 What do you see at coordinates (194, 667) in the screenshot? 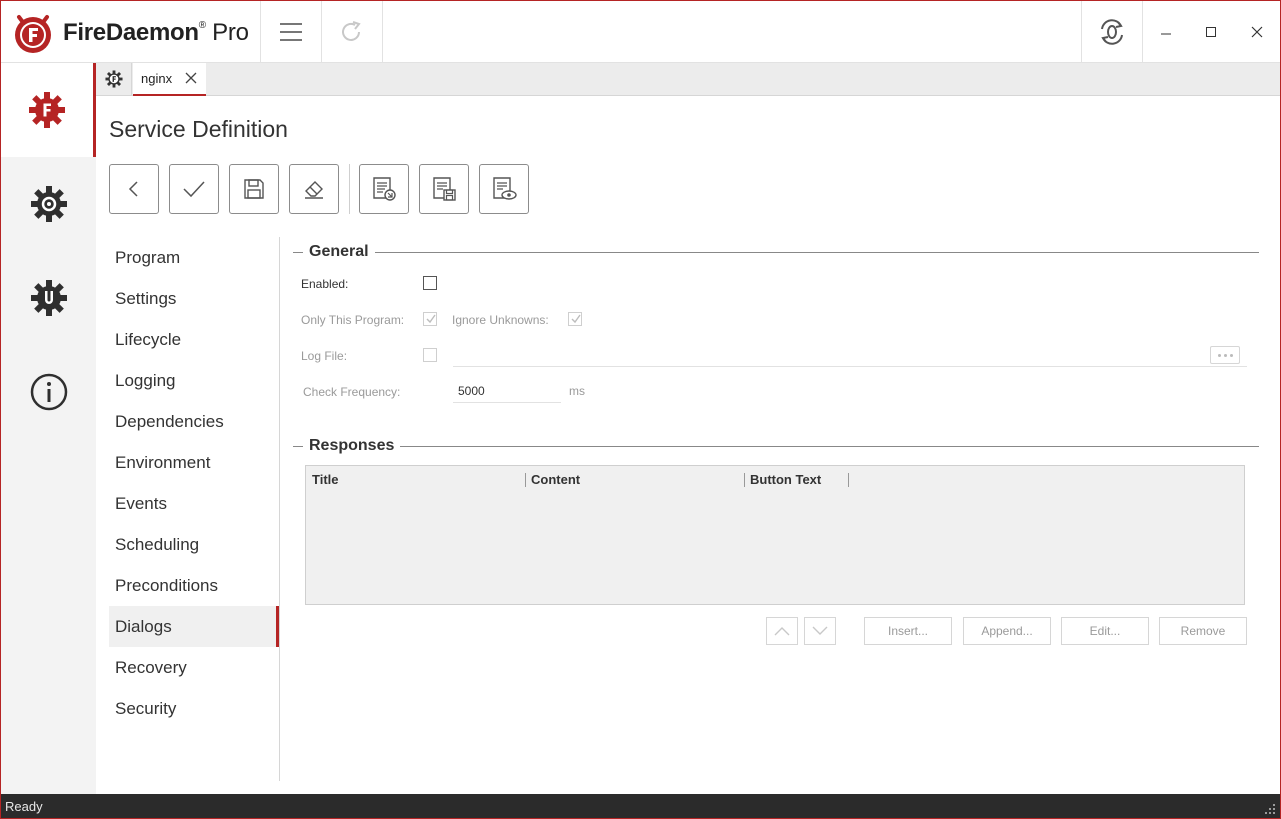
I see `nav-item-recovery: Recovery` at bounding box center [194, 667].